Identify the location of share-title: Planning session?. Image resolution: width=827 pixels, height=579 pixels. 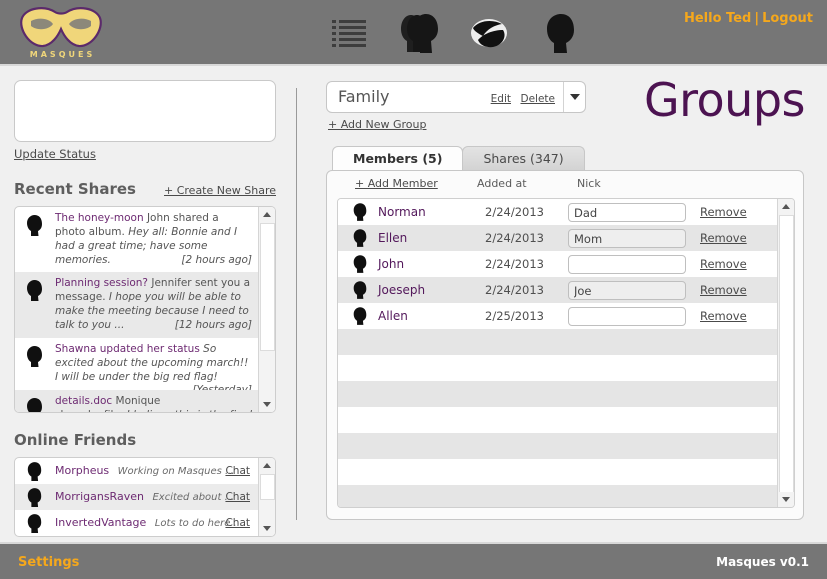
(101, 283).